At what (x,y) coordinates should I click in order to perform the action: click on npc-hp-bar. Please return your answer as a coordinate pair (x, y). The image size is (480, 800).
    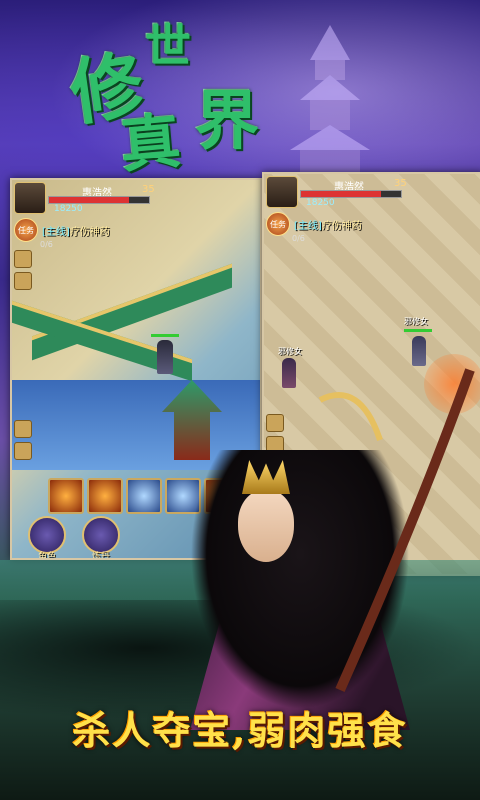
    Looking at the image, I should click on (418, 330).